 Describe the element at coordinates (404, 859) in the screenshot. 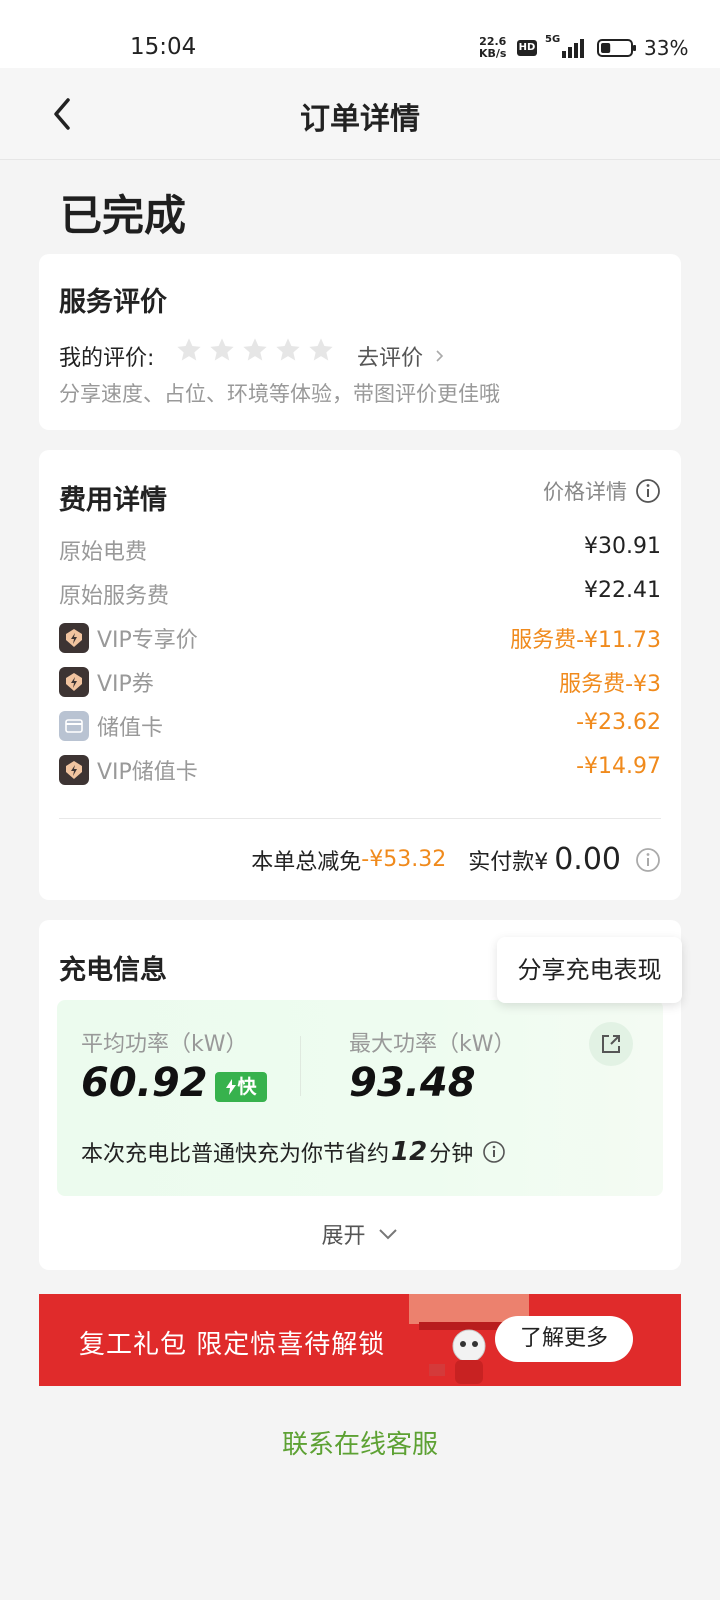

I see `total-discount-value: -¥53.32` at that location.